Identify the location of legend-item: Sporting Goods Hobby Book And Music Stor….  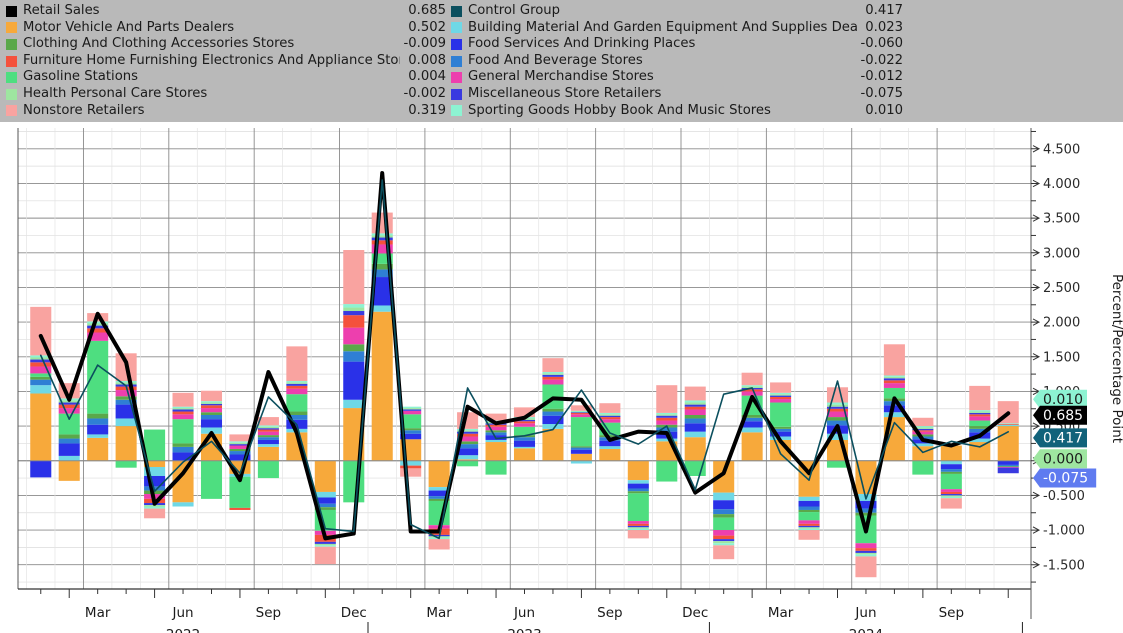
(677, 111).